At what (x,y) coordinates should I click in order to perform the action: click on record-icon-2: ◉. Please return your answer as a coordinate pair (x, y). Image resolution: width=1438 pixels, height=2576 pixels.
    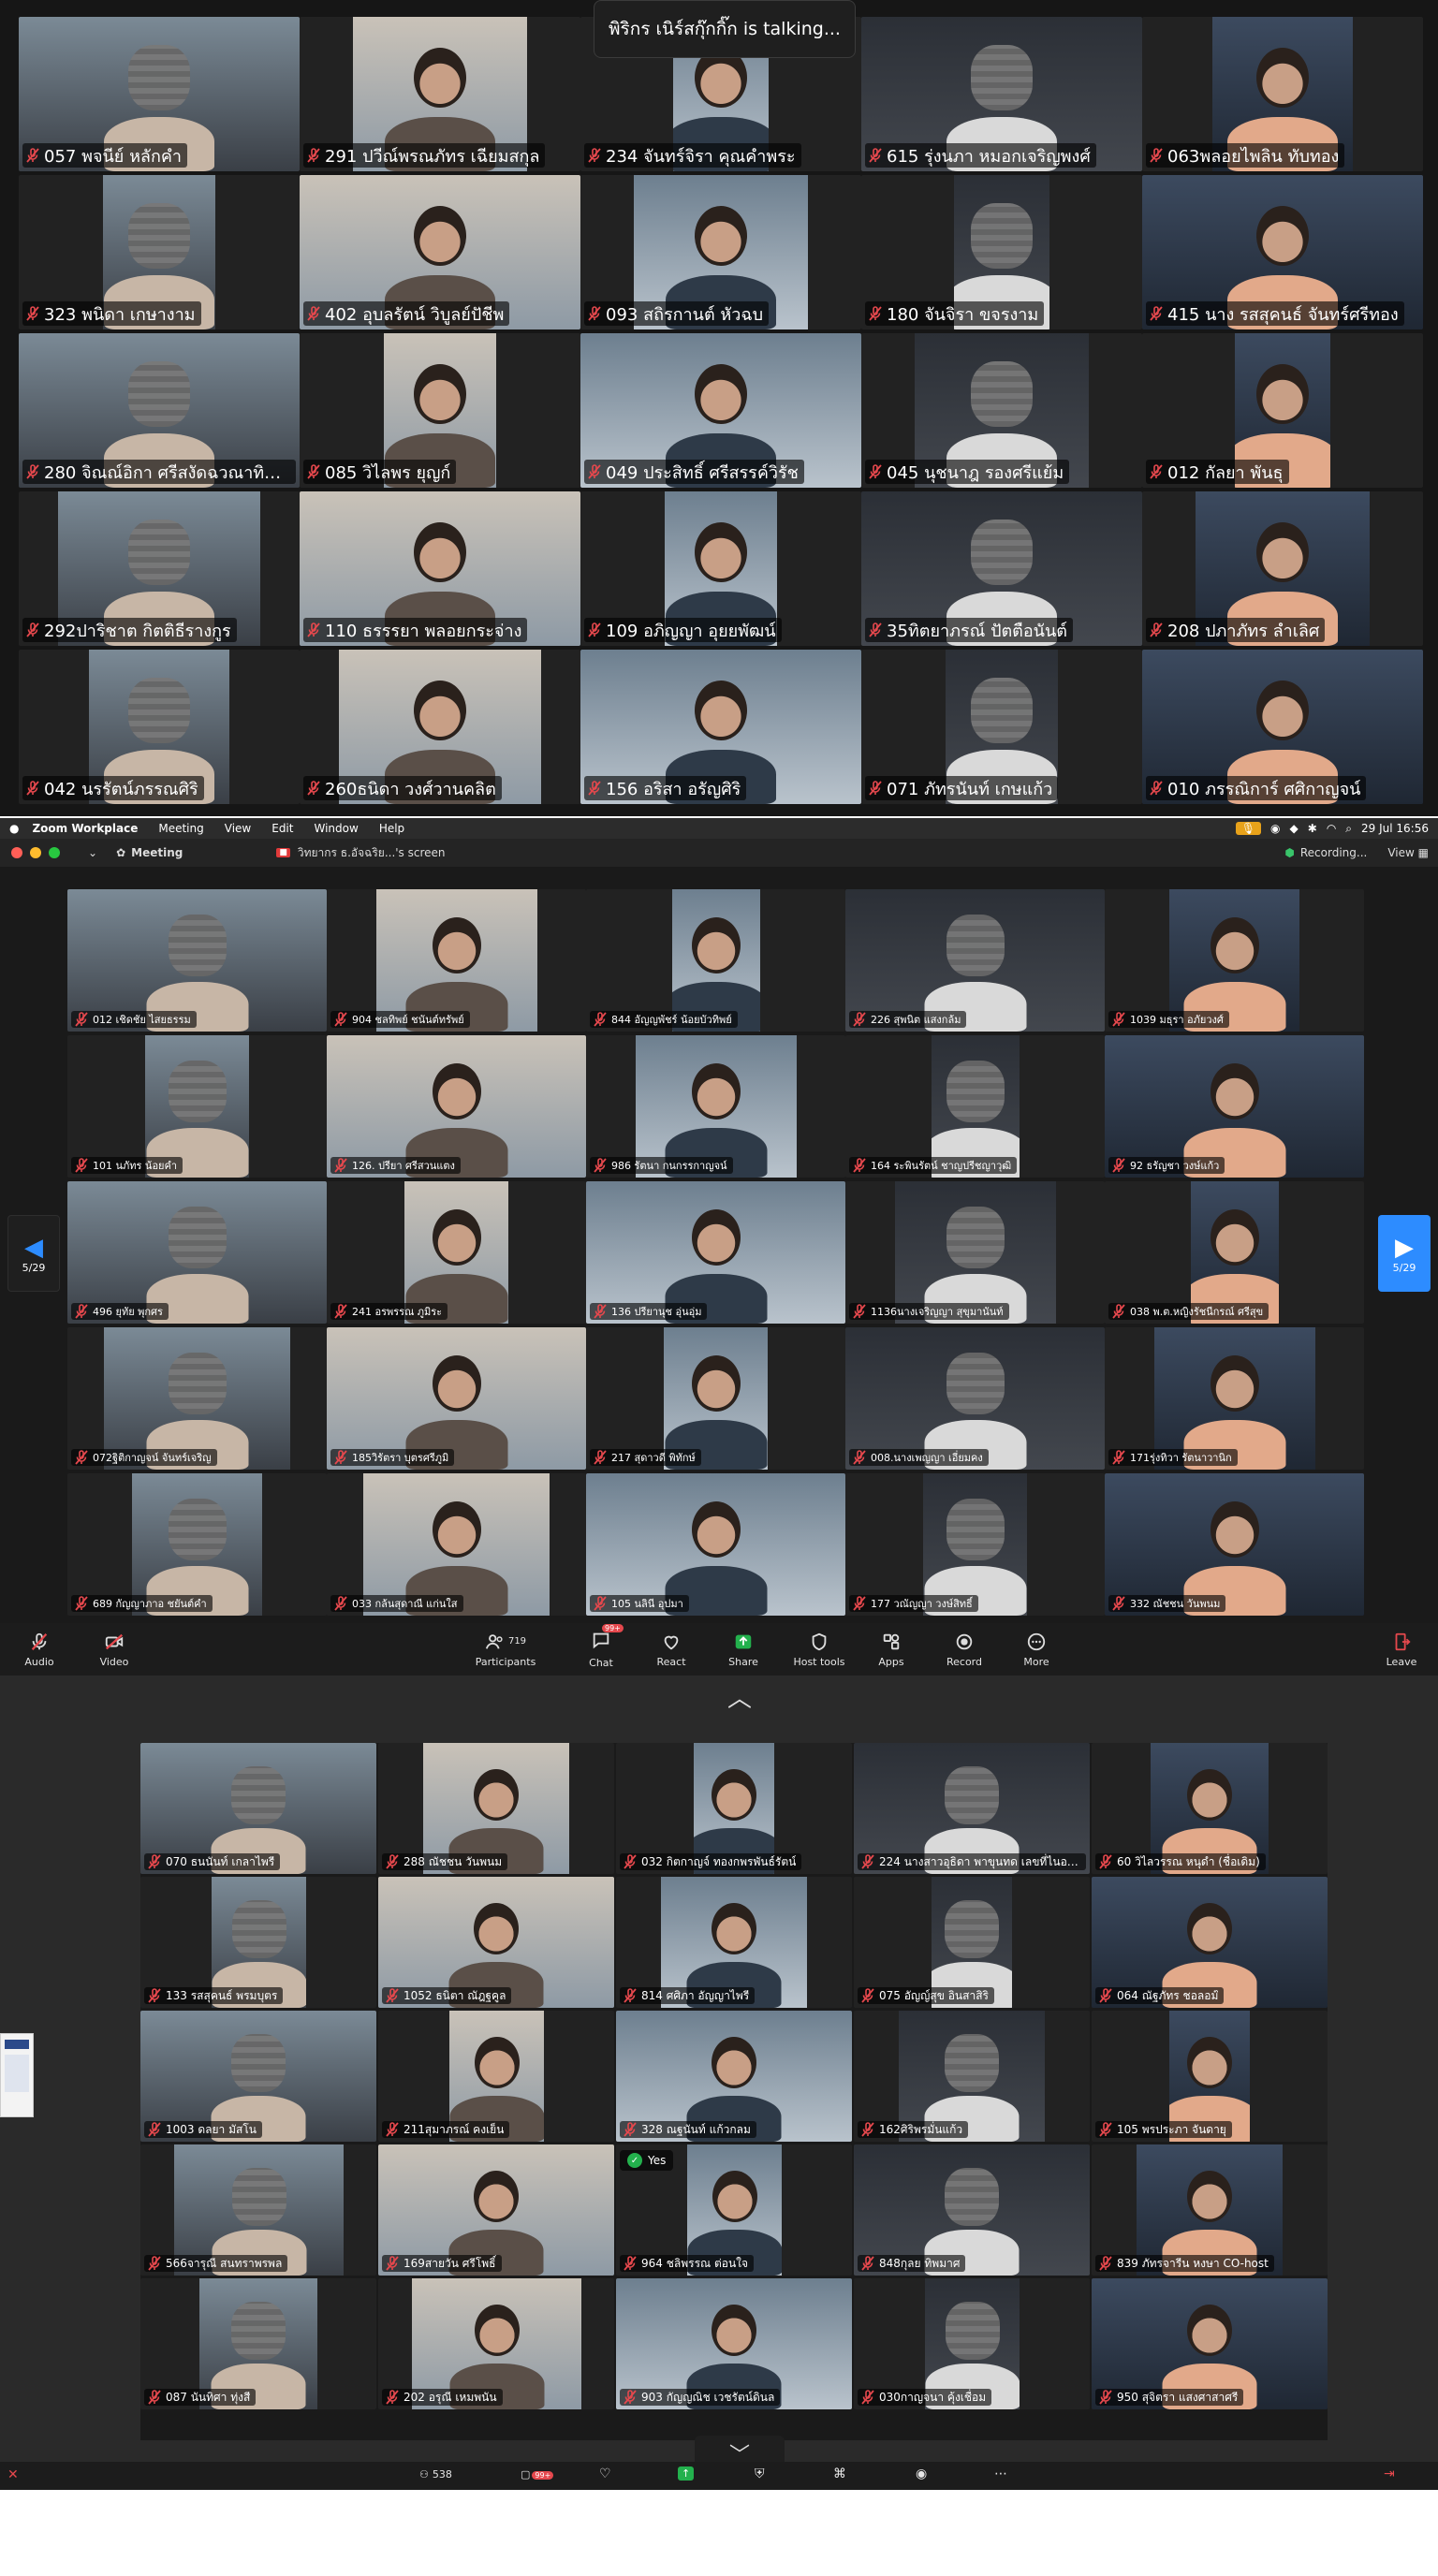
    Looking at the image, I should click on (921, 2473).